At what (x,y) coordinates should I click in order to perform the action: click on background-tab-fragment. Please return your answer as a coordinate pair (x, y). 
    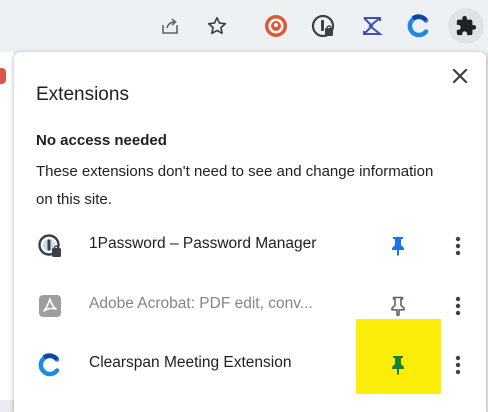
    Looking at the image, I should click on (3, 76).